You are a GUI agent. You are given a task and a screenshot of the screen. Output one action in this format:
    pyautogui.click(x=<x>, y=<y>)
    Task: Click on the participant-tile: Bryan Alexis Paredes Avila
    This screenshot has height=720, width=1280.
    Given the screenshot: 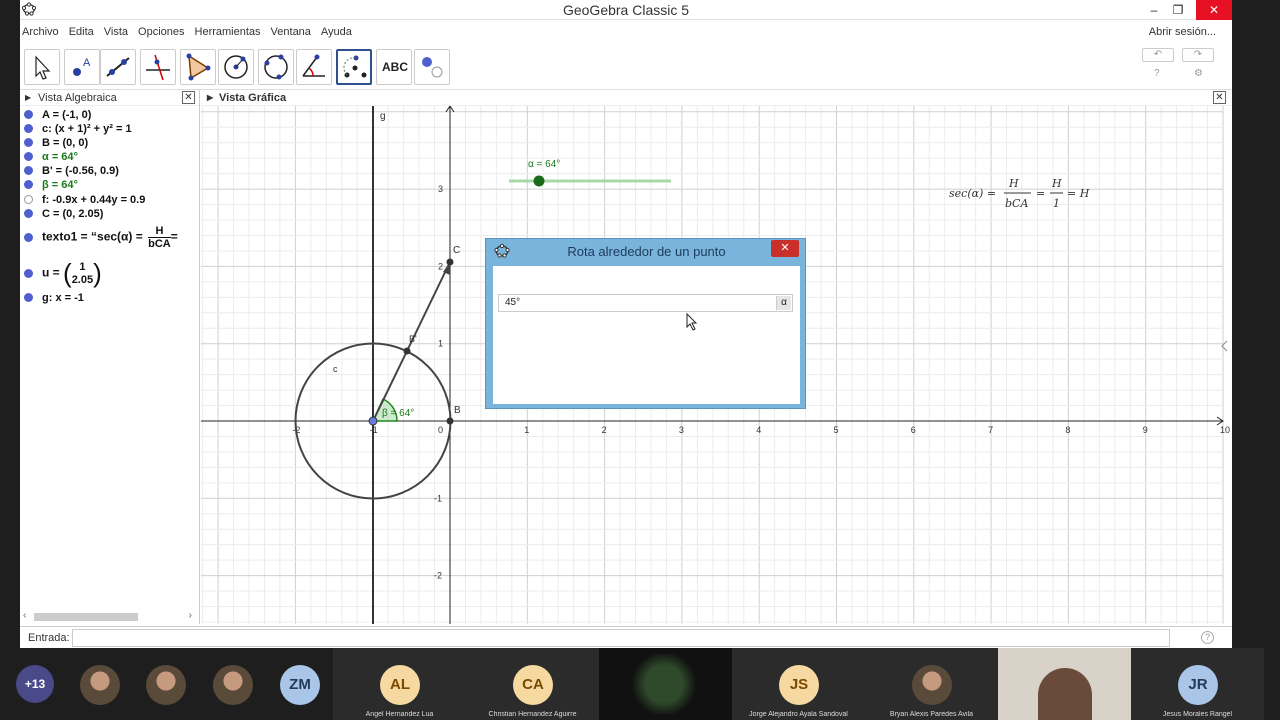 What is the action you would take?
    pyautogui.click(x=931, y=684)
    